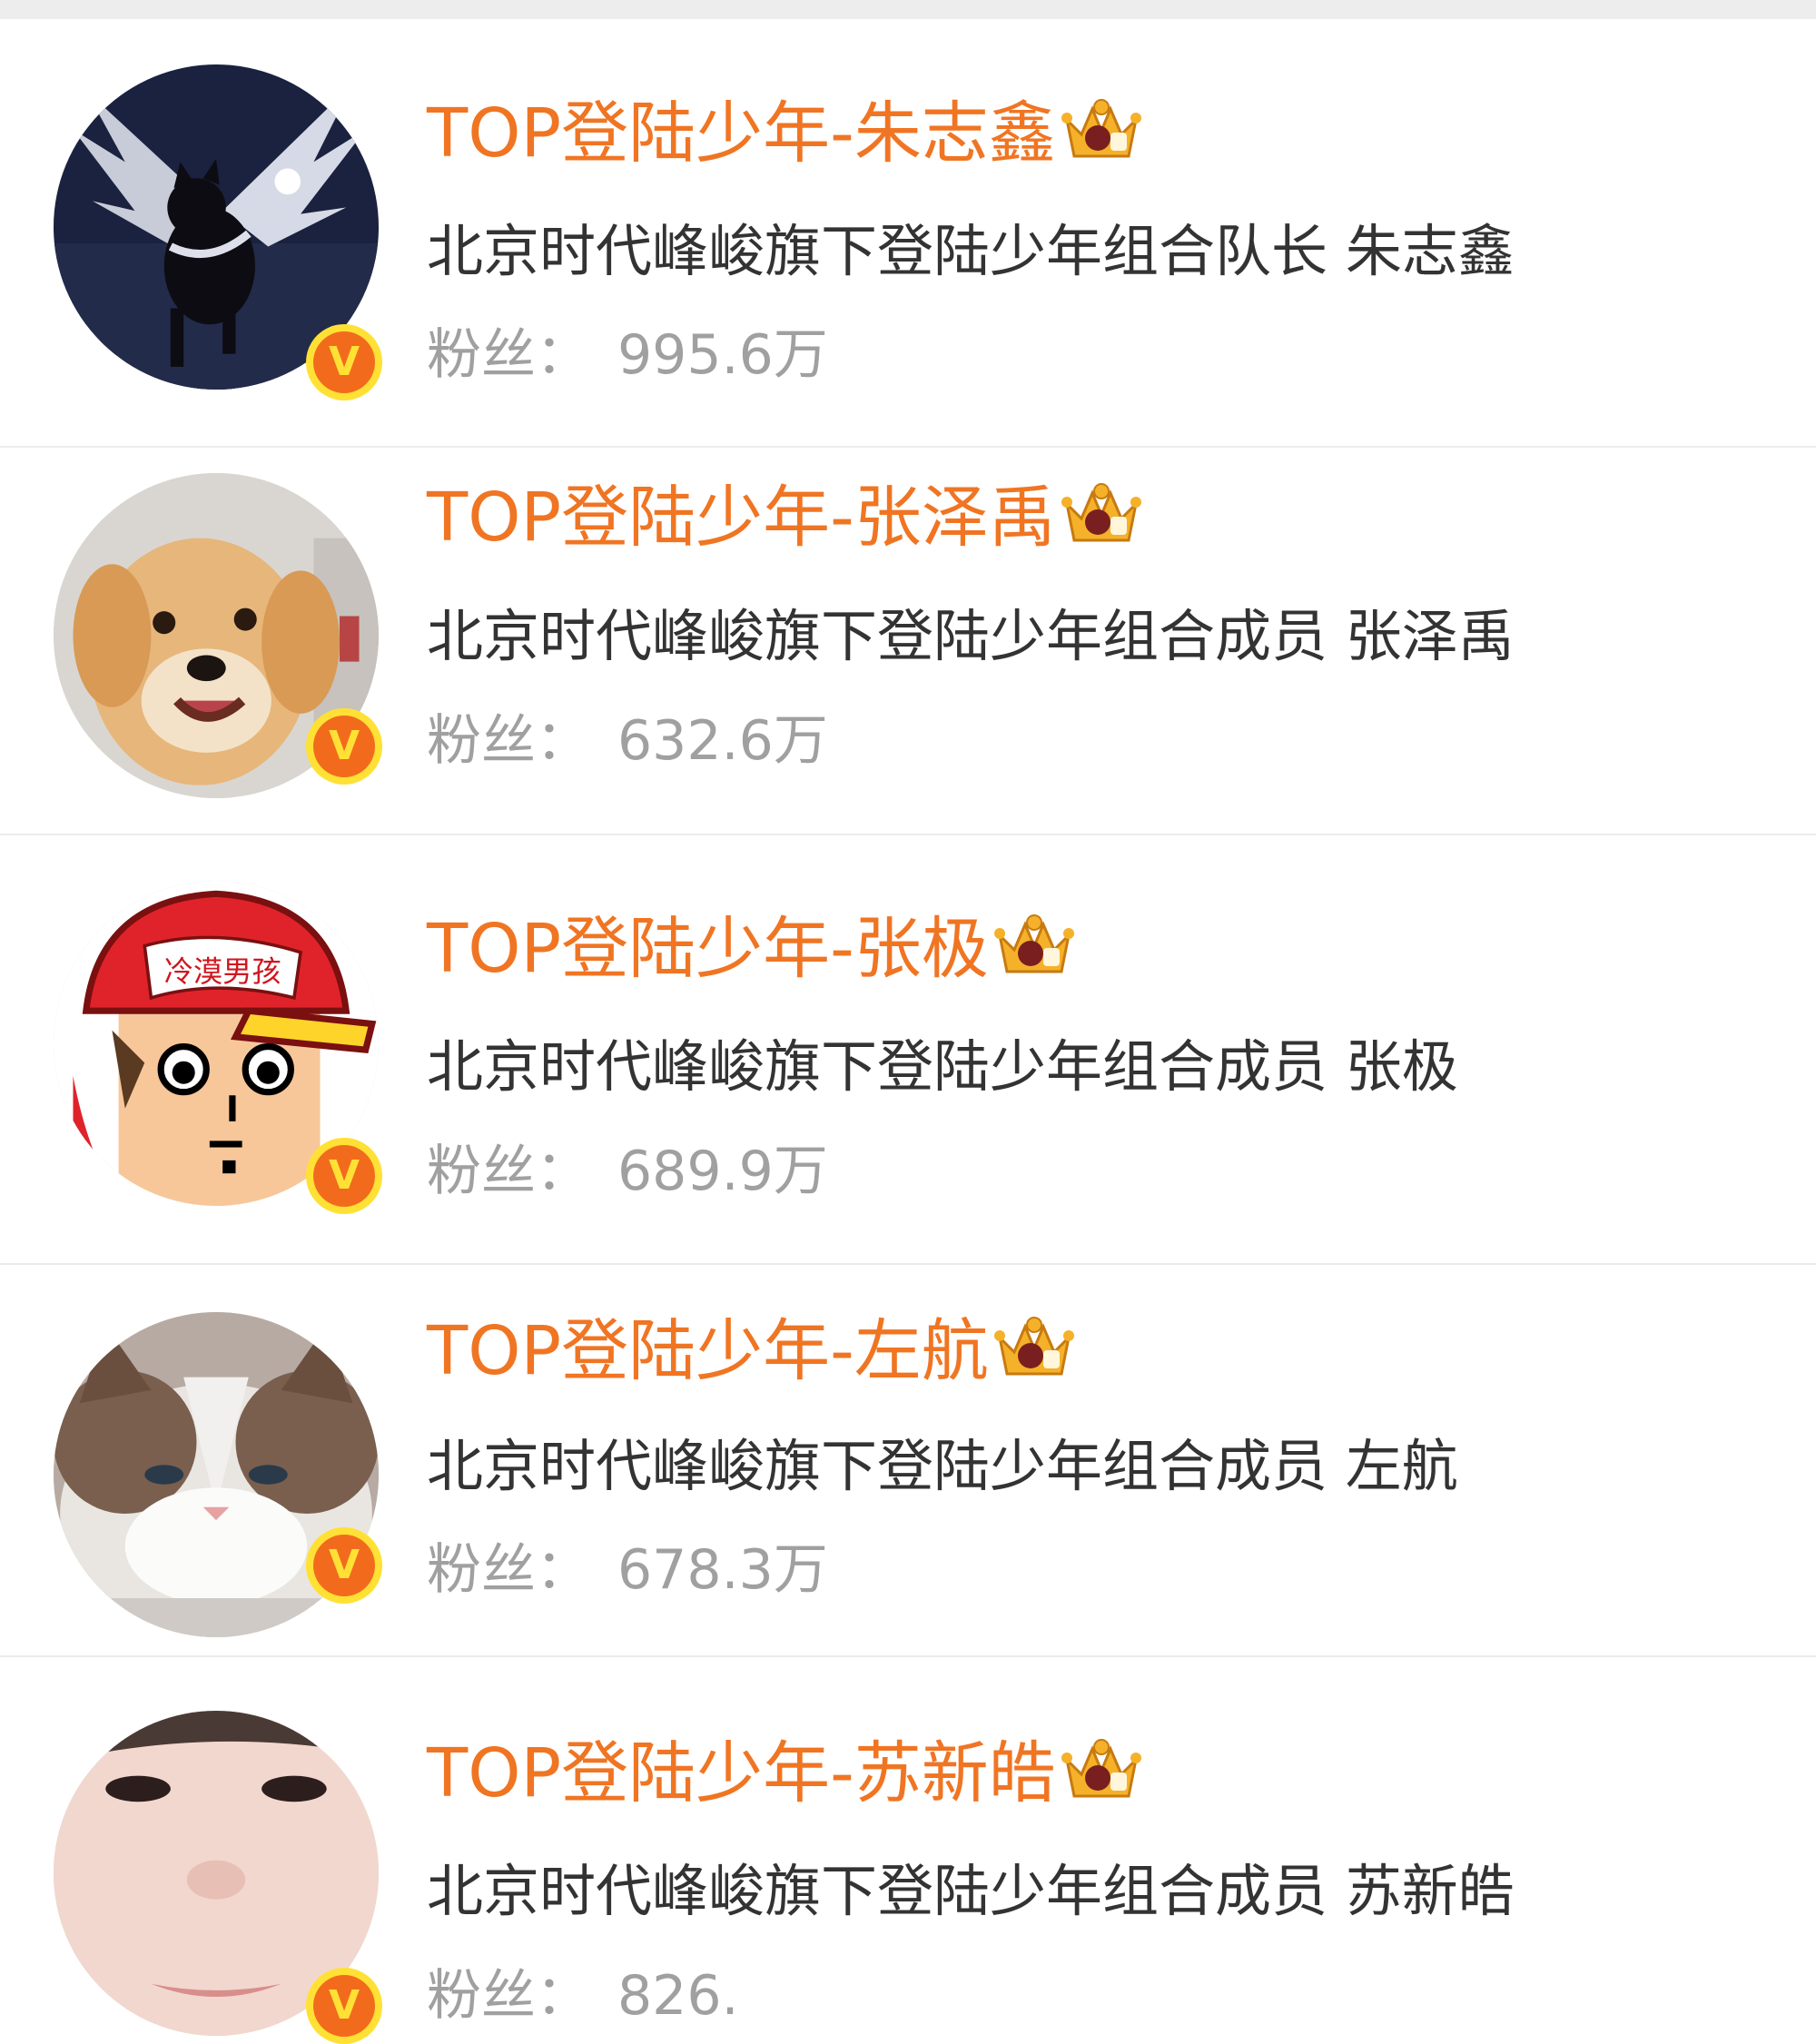  I want to click on top-status-bar, so click(908, 9).